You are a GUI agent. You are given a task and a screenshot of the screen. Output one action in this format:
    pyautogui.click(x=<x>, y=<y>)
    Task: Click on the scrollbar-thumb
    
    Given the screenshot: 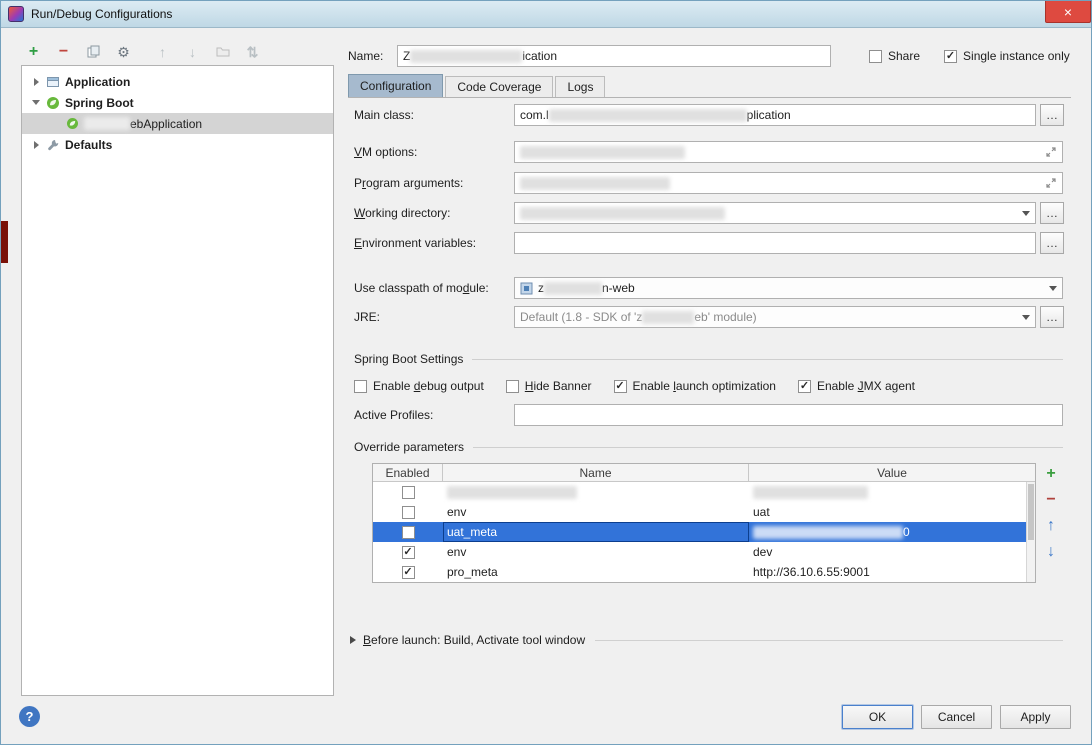 What is the action you would take?
    pyautogui.click(x=1031, y=512)
    